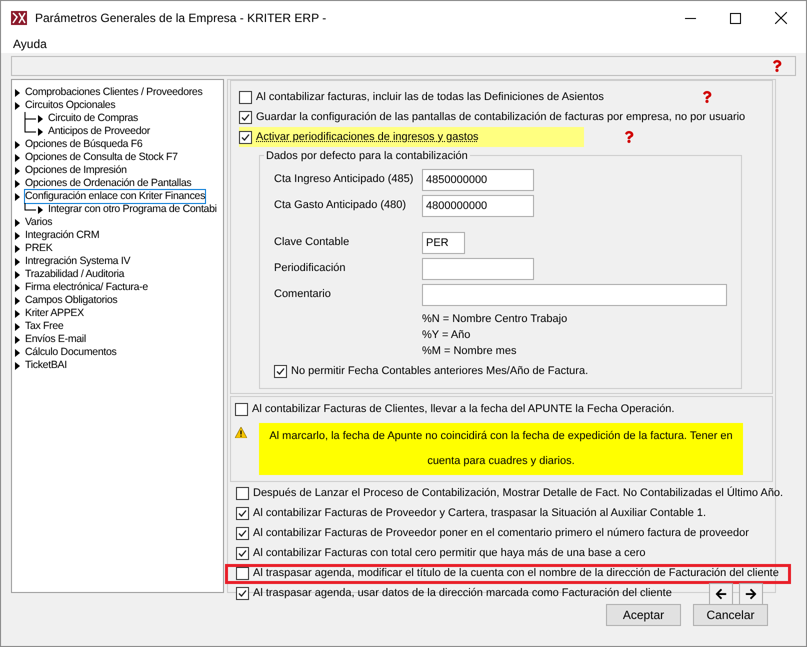 The width and height of the screenshot is (807, 647). Describe the element at coordinates (501, 448) in the screenshot. I see `warning-message: Al marcarlo, la fecha de Apunte no coincidirá con la fecha de expedición de la factura. Tener en cuenta para cuadres y diarios.` at that location.